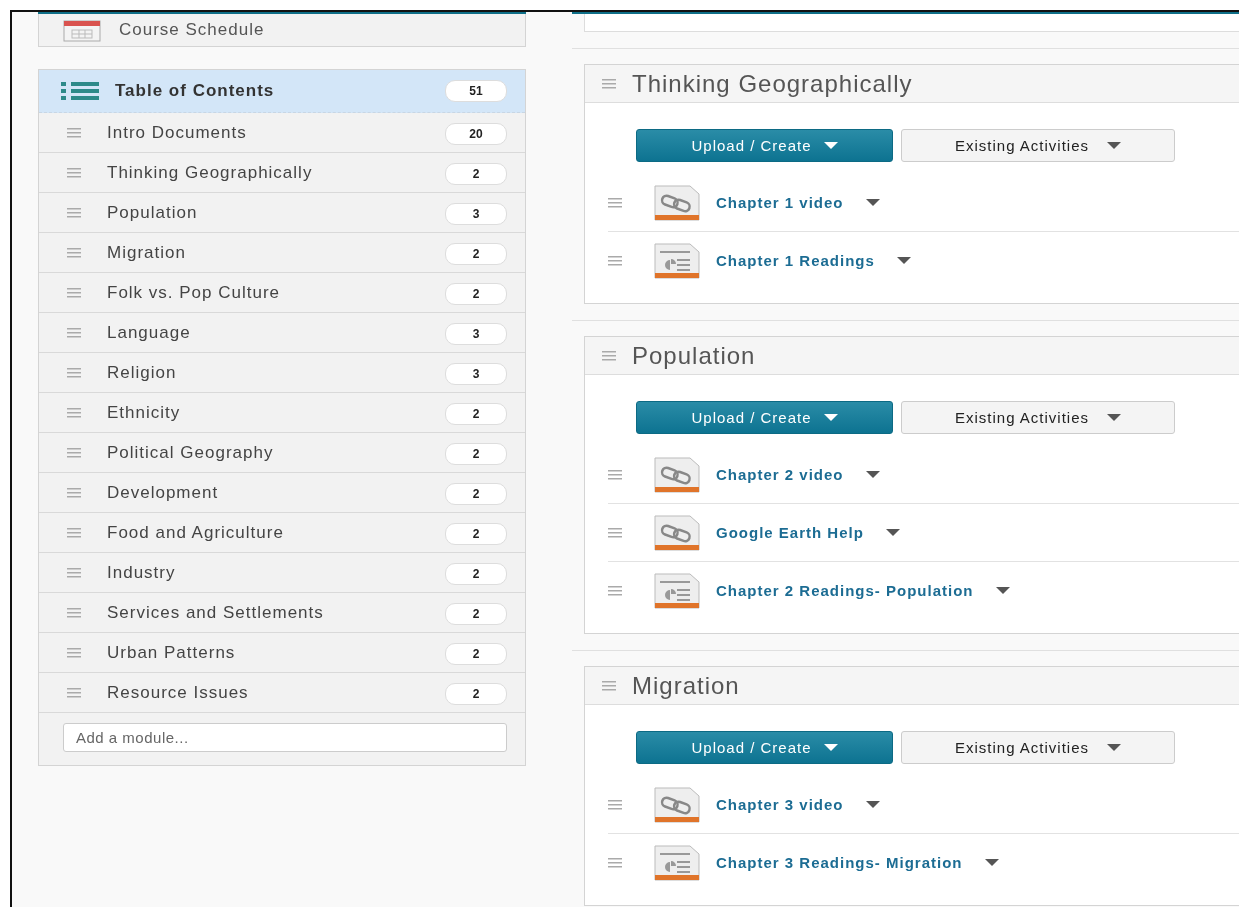 This screenshot has width=1239, height=907. Describe the element at coordinates (282, 133) in the screenshot. I see `module-item: Intro Documents 20` at that location.